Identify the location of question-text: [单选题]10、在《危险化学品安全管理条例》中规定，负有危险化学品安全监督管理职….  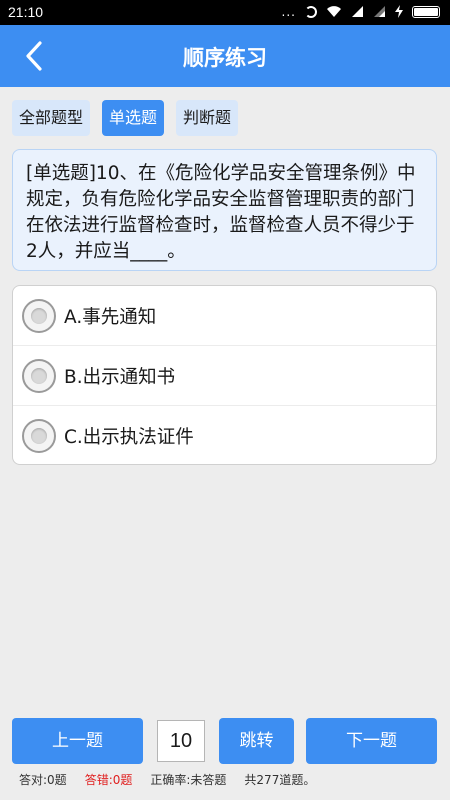
(221, 212).